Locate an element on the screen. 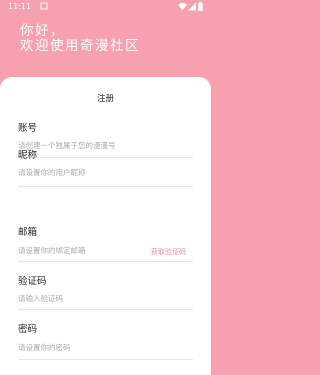  code-input is located at coordinates (98, 299).